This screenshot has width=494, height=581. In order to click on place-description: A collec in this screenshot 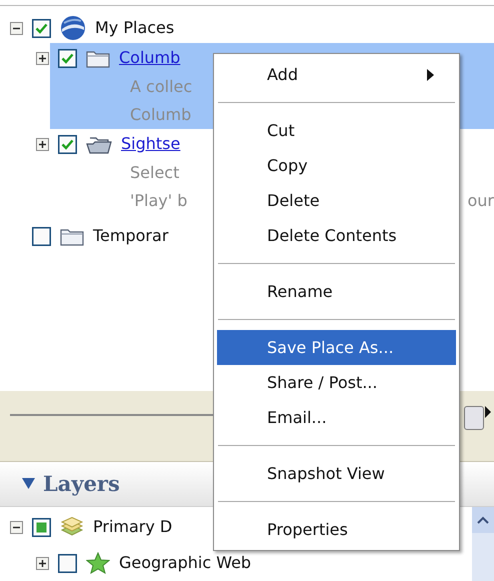, I will do `click(161, 87)`.